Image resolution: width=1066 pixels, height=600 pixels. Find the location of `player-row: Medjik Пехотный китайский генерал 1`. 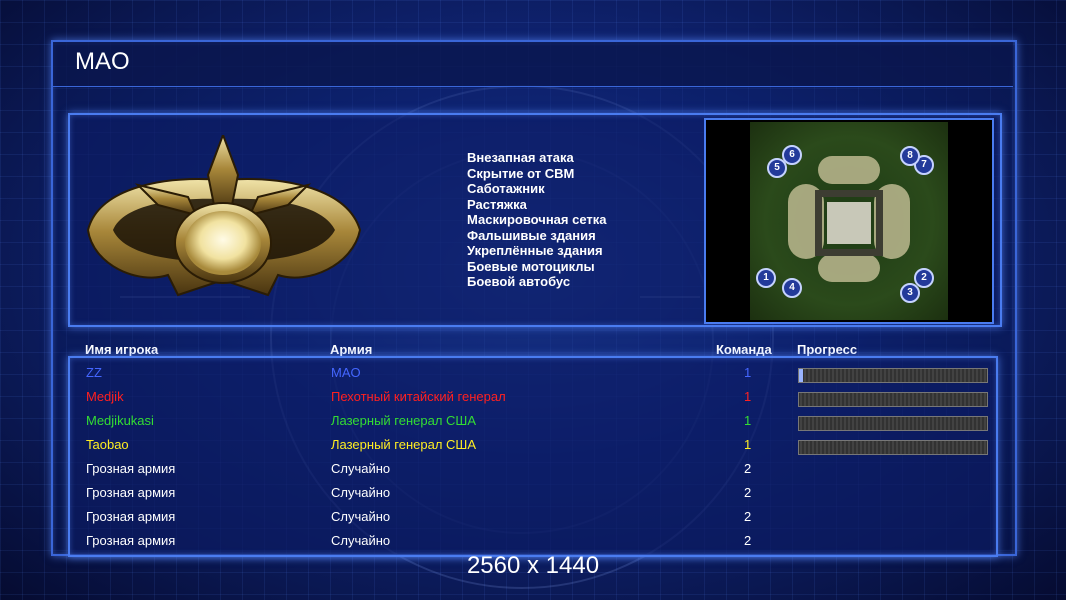

player-row: Medjik Пехотный китайский генерал 1 is located at coordinates (533, 399).